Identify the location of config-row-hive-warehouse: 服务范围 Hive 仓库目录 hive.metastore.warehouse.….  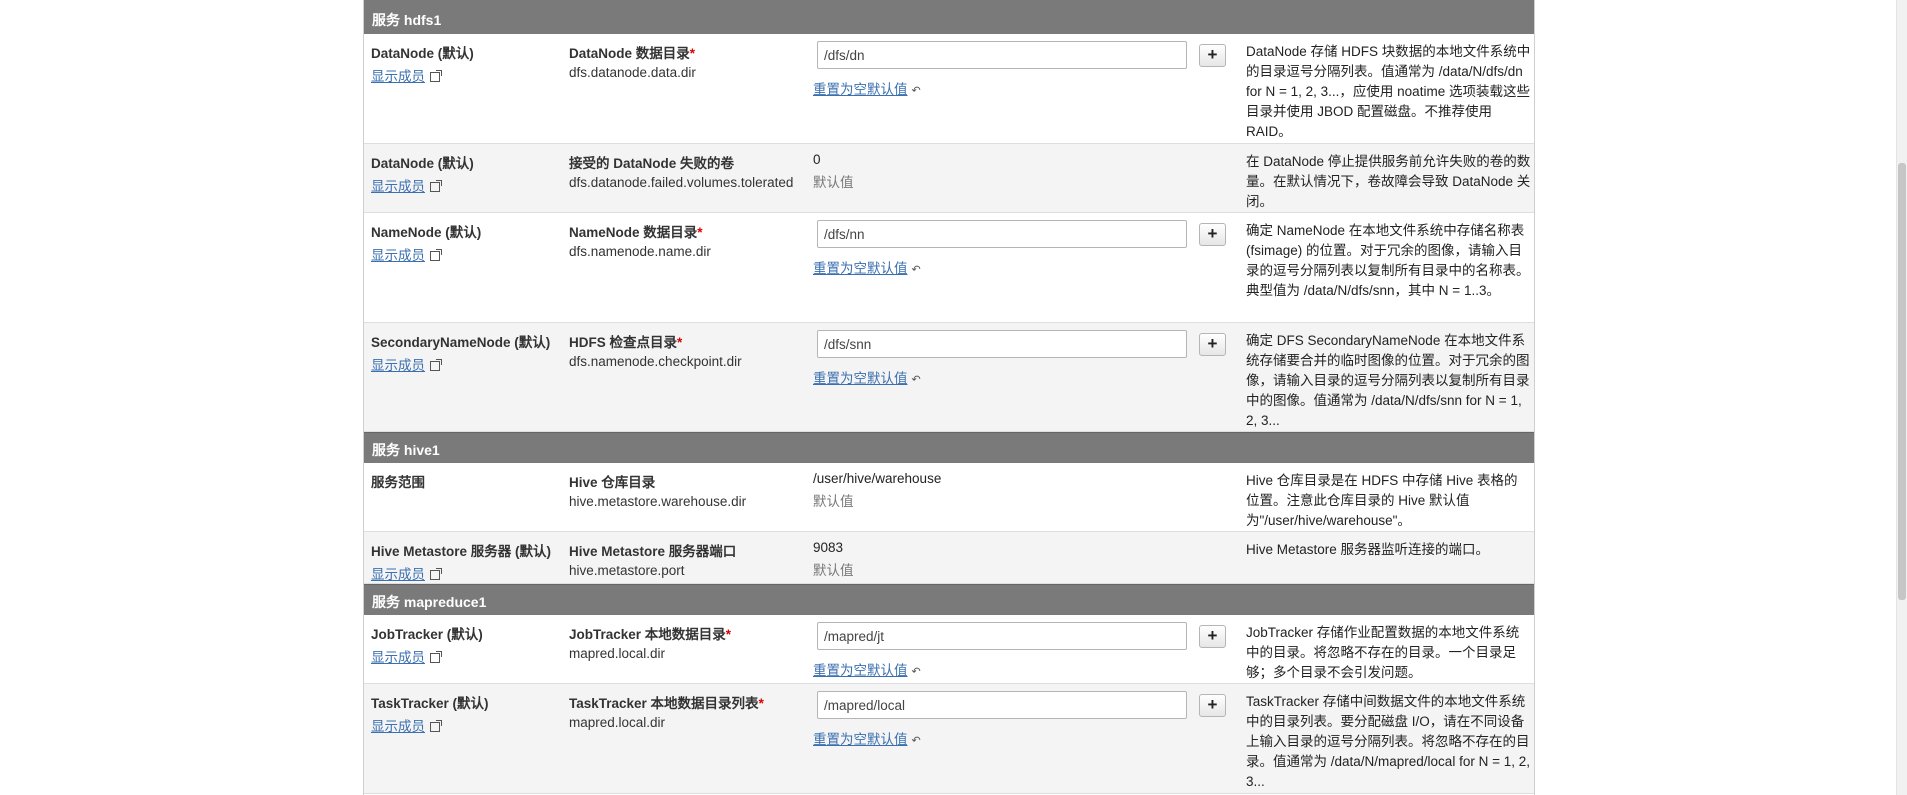
(949, 497).